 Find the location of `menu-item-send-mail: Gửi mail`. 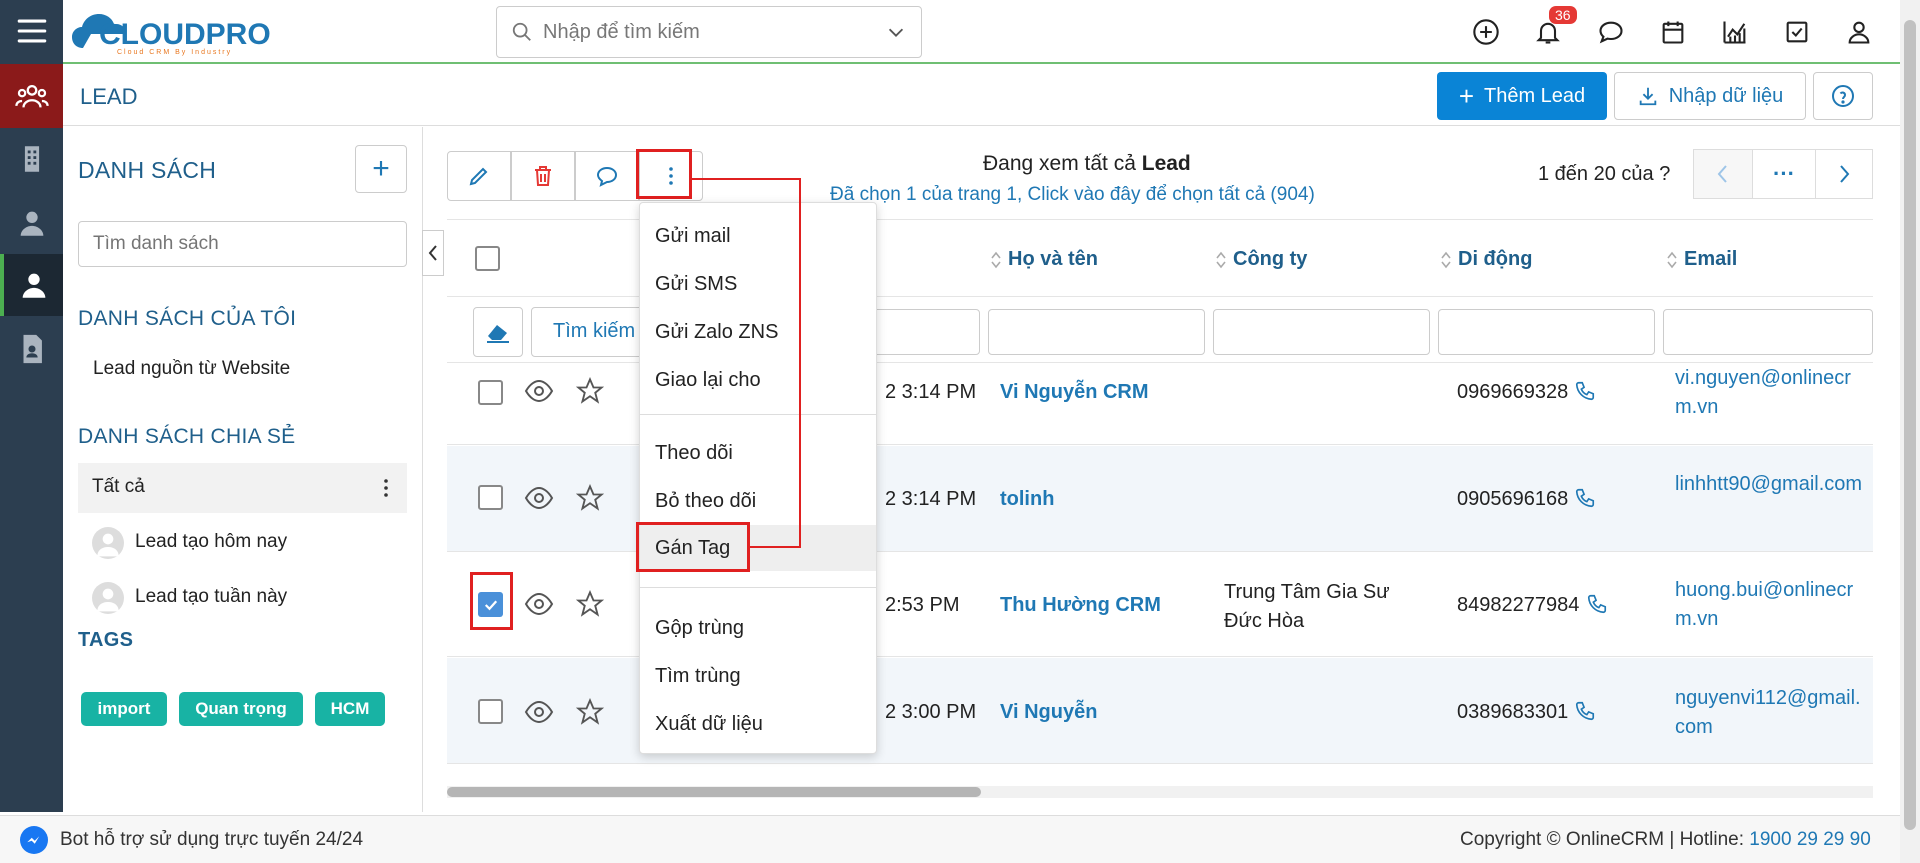

menu-item-send-mail: Gửi mail is located at coordinates (758, 236).